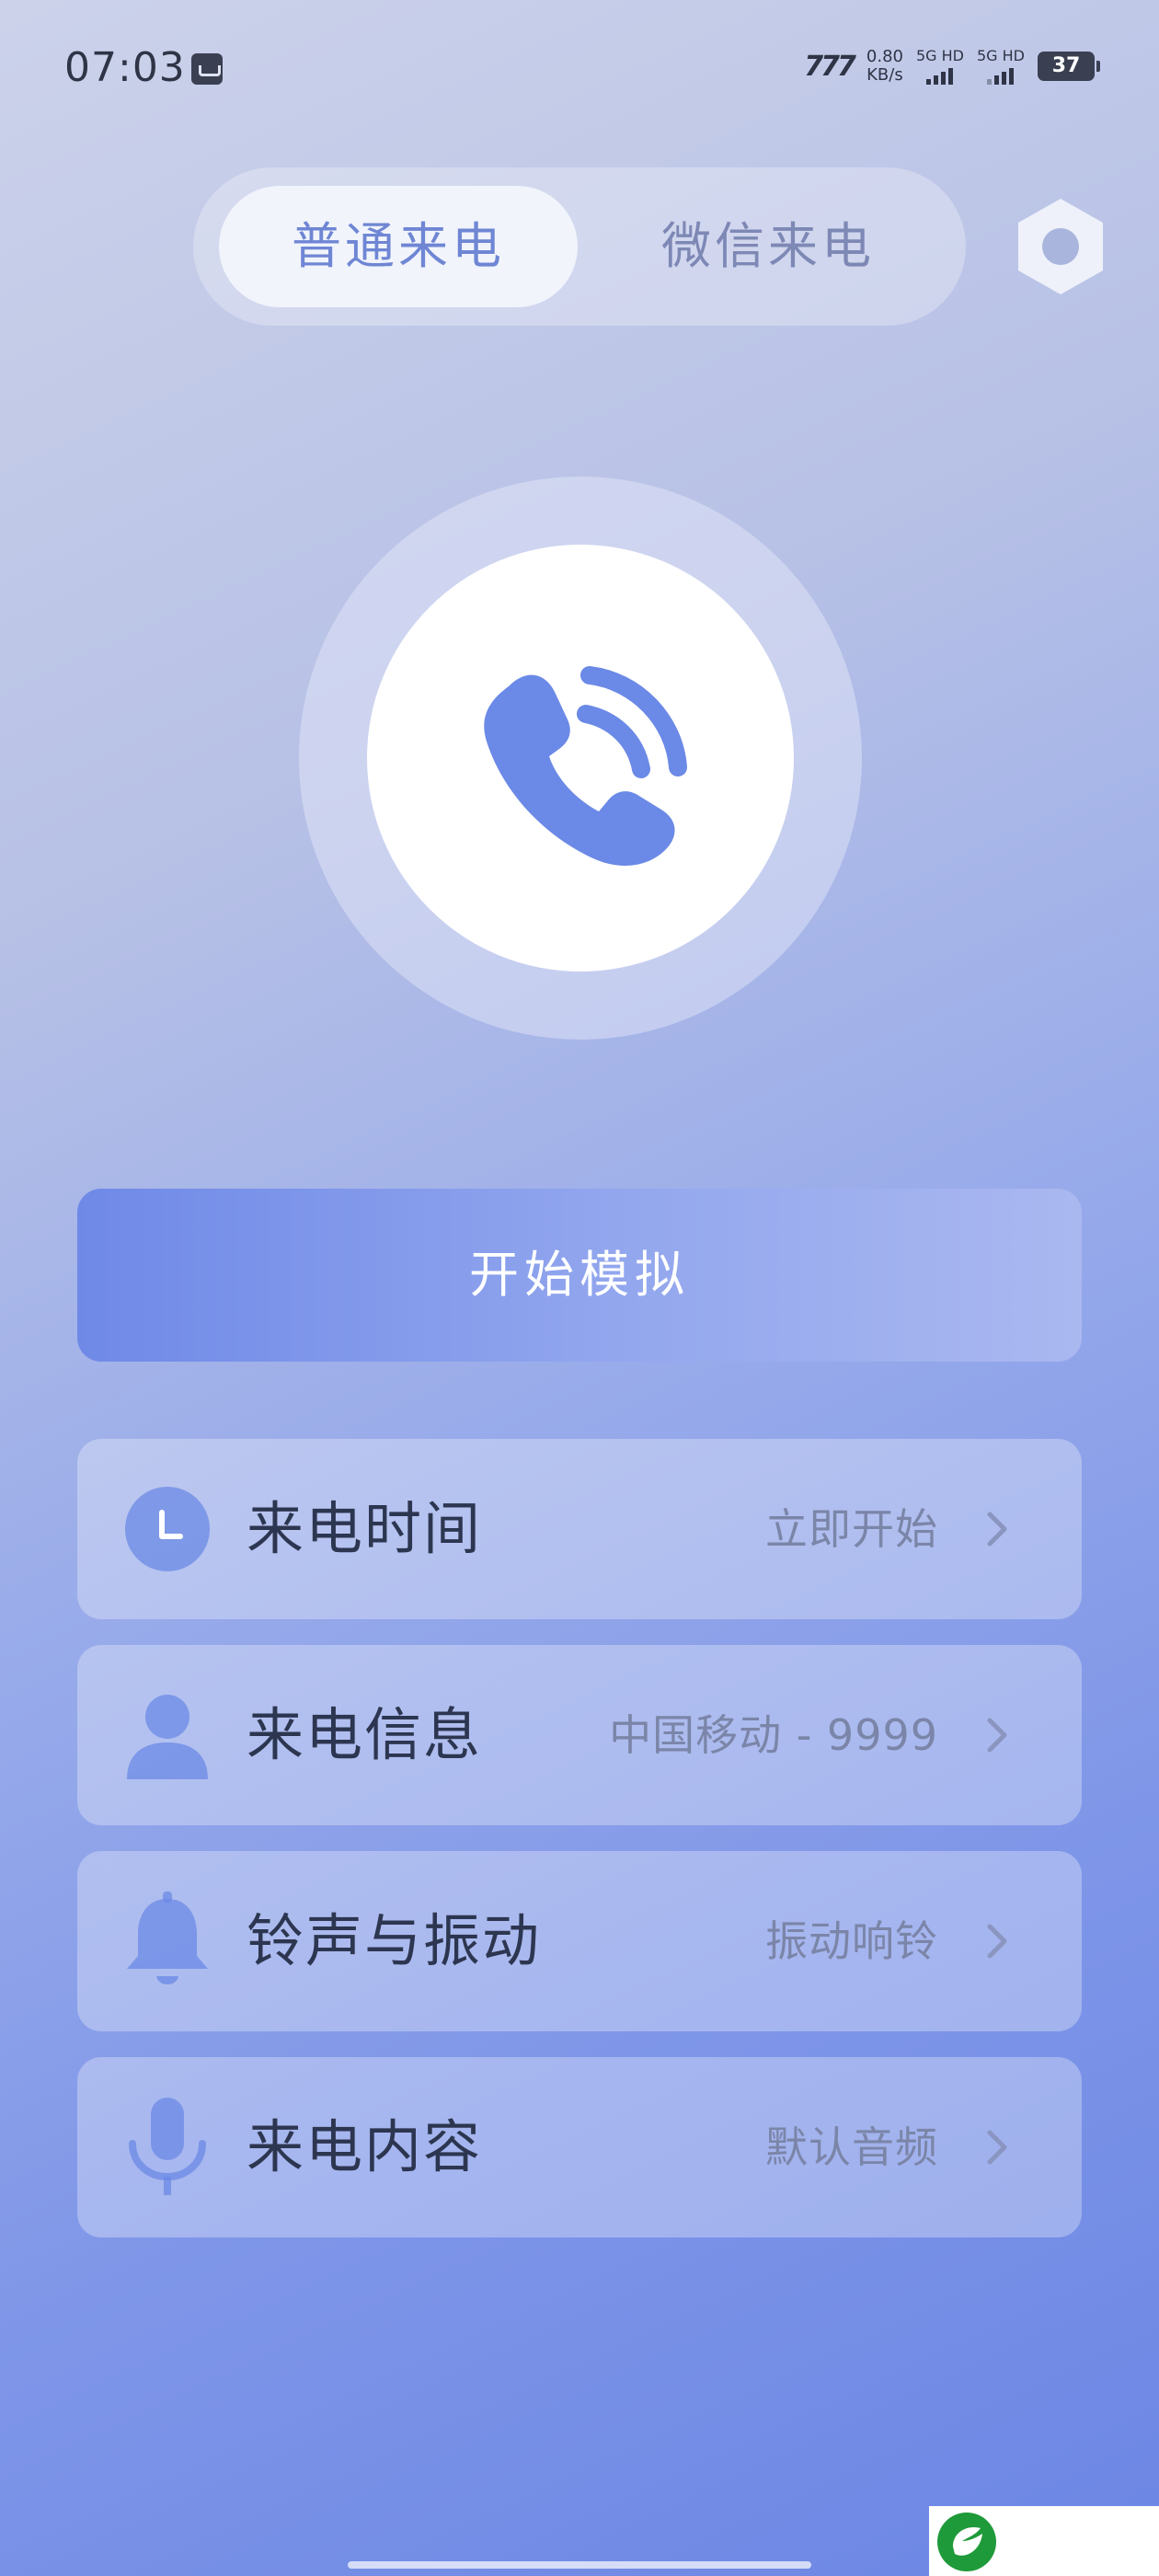  I want to click on carrier-logo: 777, so click(830, 66).